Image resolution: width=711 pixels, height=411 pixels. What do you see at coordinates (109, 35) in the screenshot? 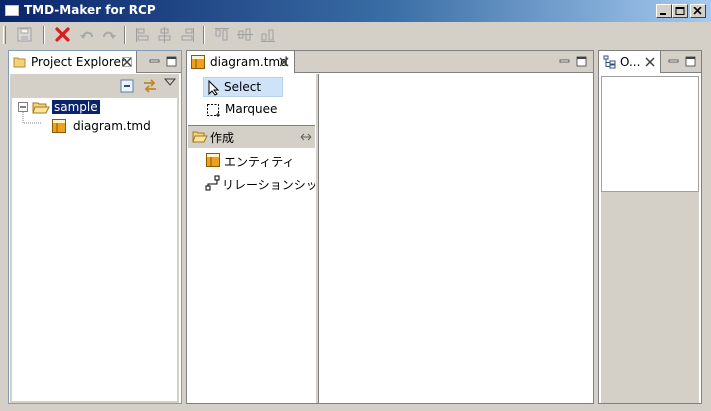
I see `redo-icon` at bounding box center [109, 35].